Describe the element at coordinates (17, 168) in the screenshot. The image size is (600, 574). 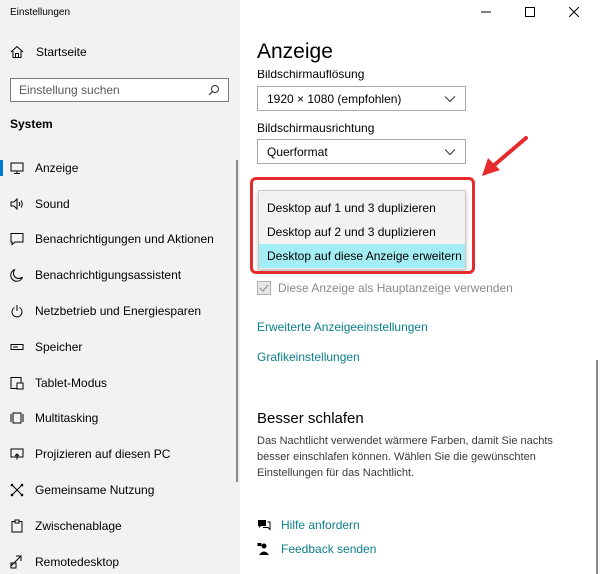
I see `display-icon` at that location.